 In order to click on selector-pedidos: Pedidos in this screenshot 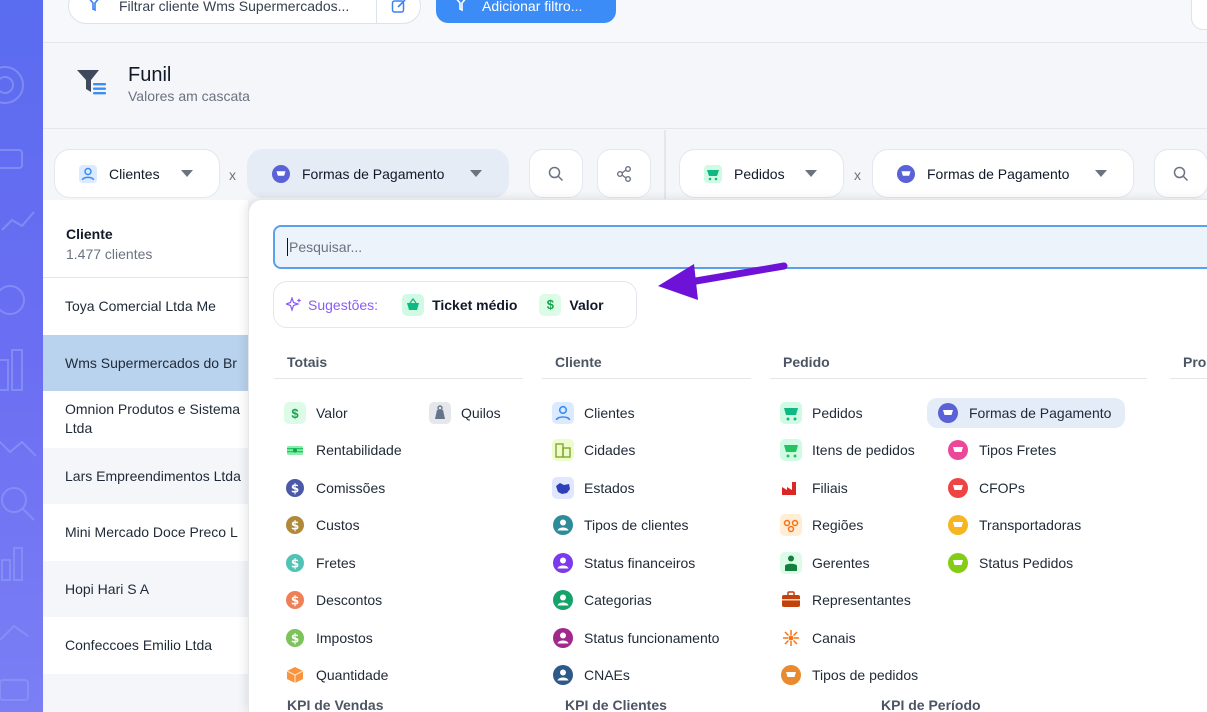, I will do `click(761, 173)`.